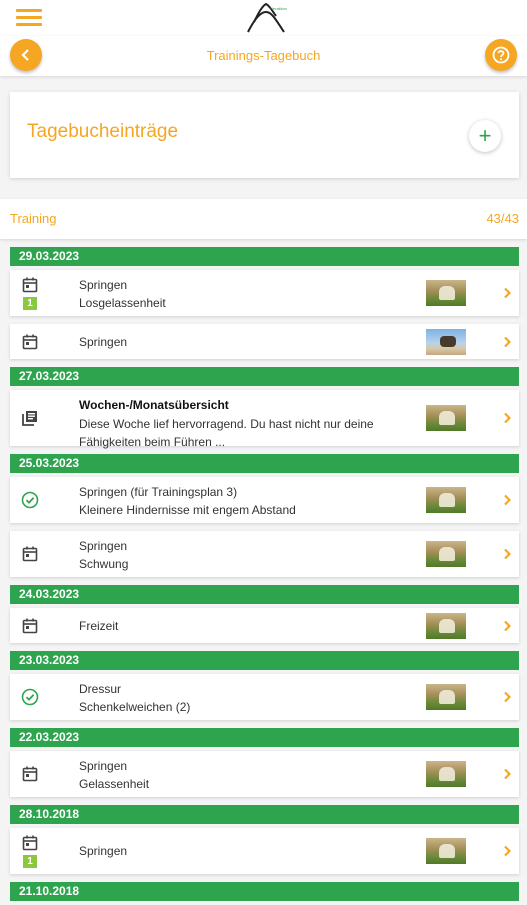 This screenshot has height=905, width=527. I want to click on page-title: Trainings-Tagebuch, so click(263, 55).